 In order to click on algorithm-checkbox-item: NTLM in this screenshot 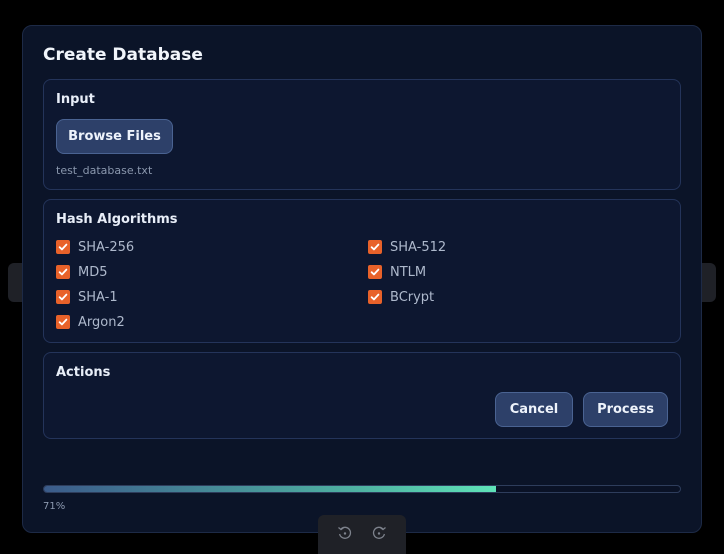, I will do `click(397, 272)`.